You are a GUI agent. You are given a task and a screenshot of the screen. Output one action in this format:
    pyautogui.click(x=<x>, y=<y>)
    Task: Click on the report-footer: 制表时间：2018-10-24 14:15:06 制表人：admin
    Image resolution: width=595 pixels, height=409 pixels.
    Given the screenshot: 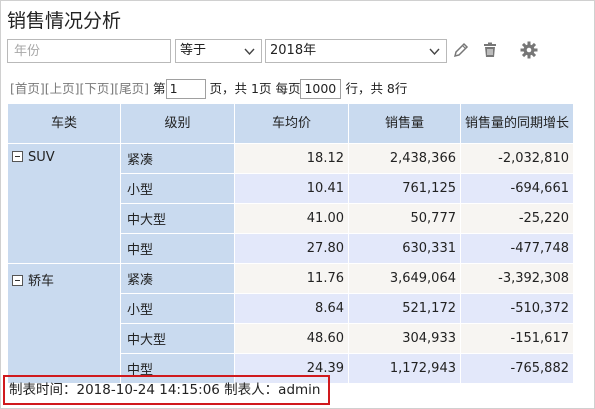 What is the action you would take?
    pyautogui.click(x=166, y=390)
    